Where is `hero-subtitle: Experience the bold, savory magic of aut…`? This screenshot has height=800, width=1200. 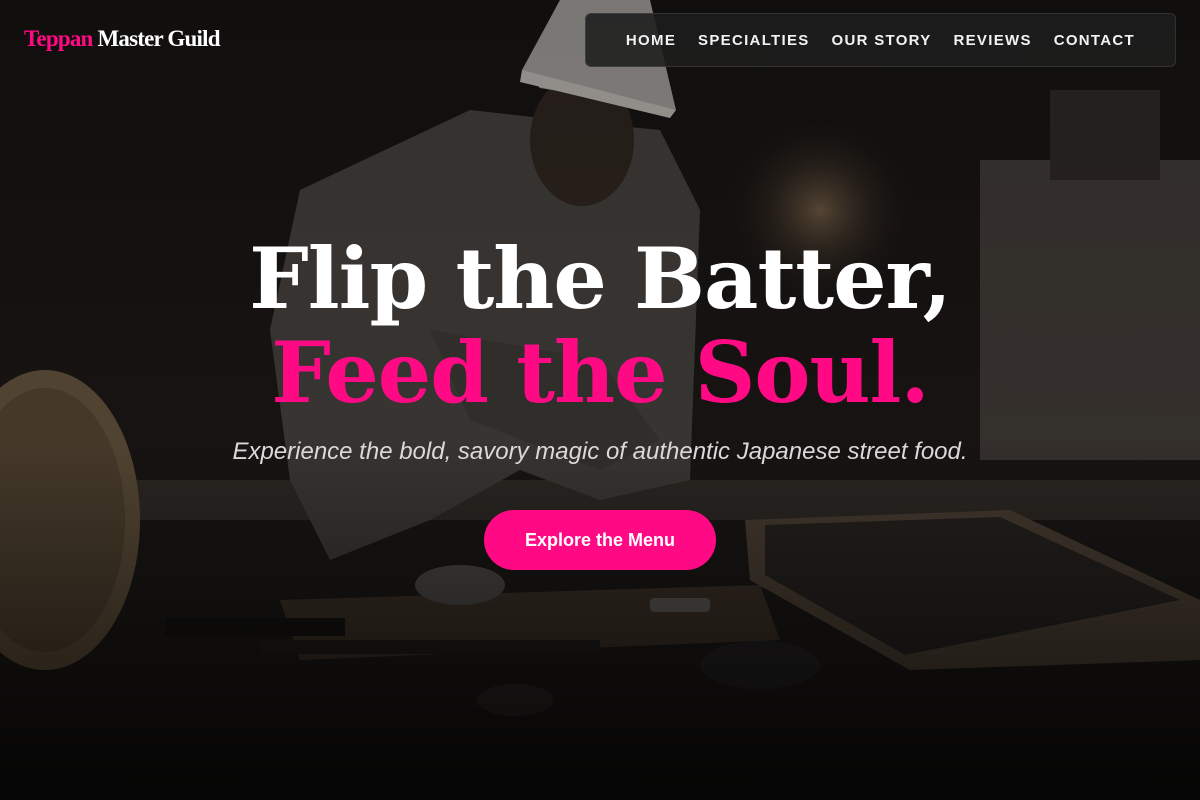
hero-subtitle: Experience the bold, savory magic of aut… is located at coordinates (600, 451).